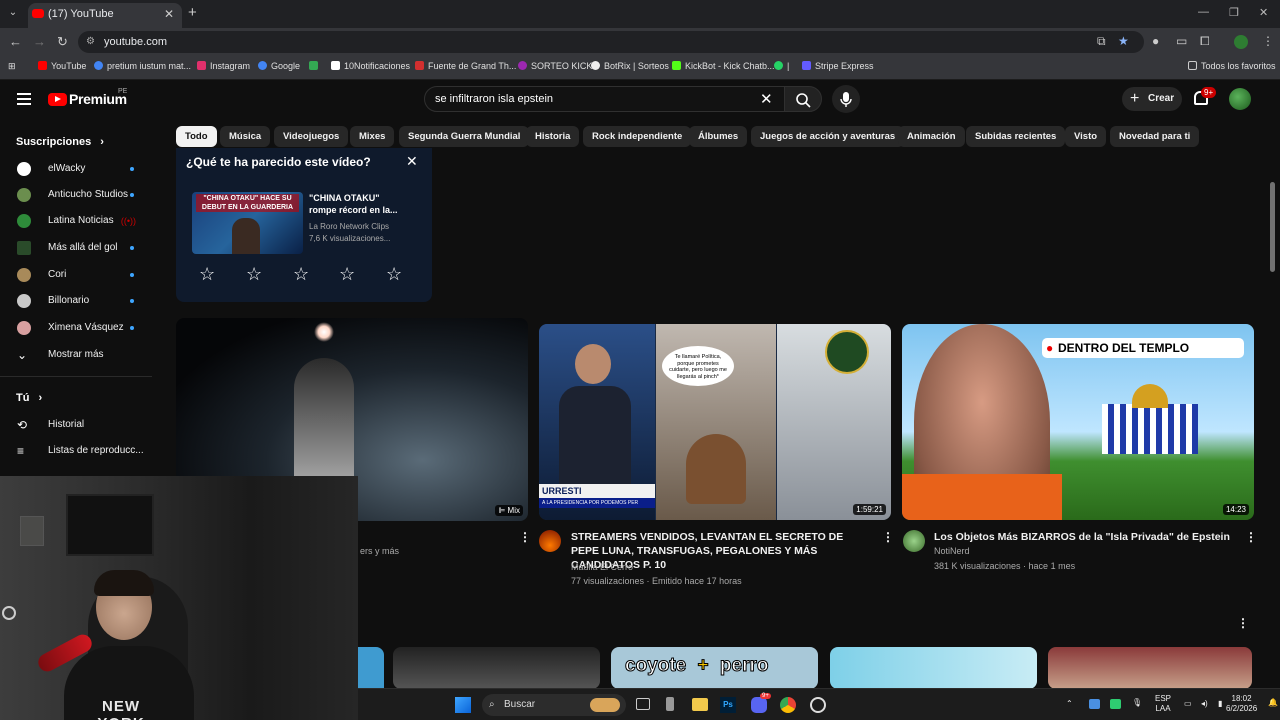 This screenshot has width=1280, height=720. I want to click on bookmark-star-icon: ★, so click(1123, 41).